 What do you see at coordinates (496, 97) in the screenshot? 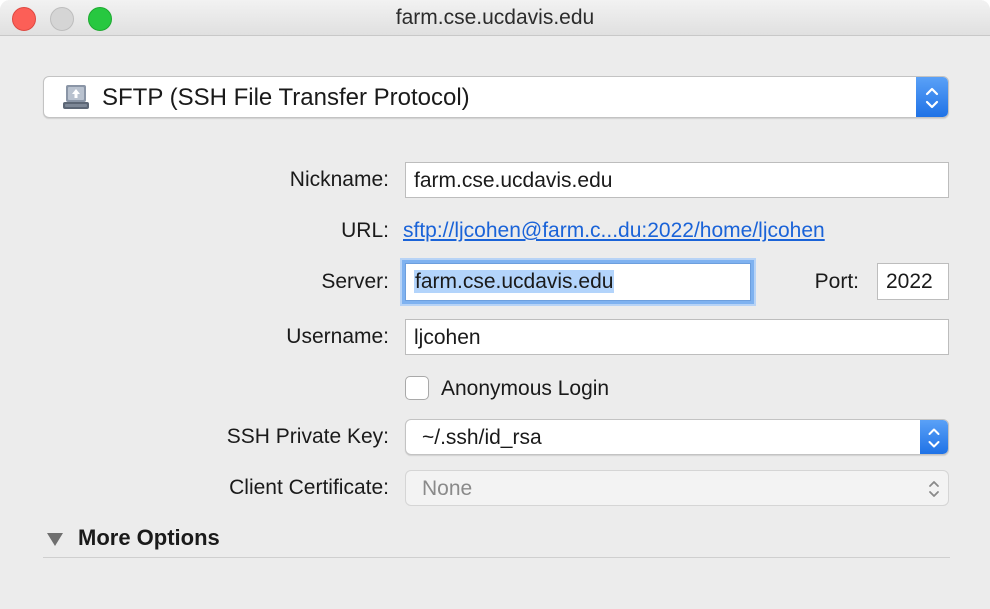
I see `protocol-select: SFTP (SSH File Transfer Protocol)` at bounding box center [496, 97].